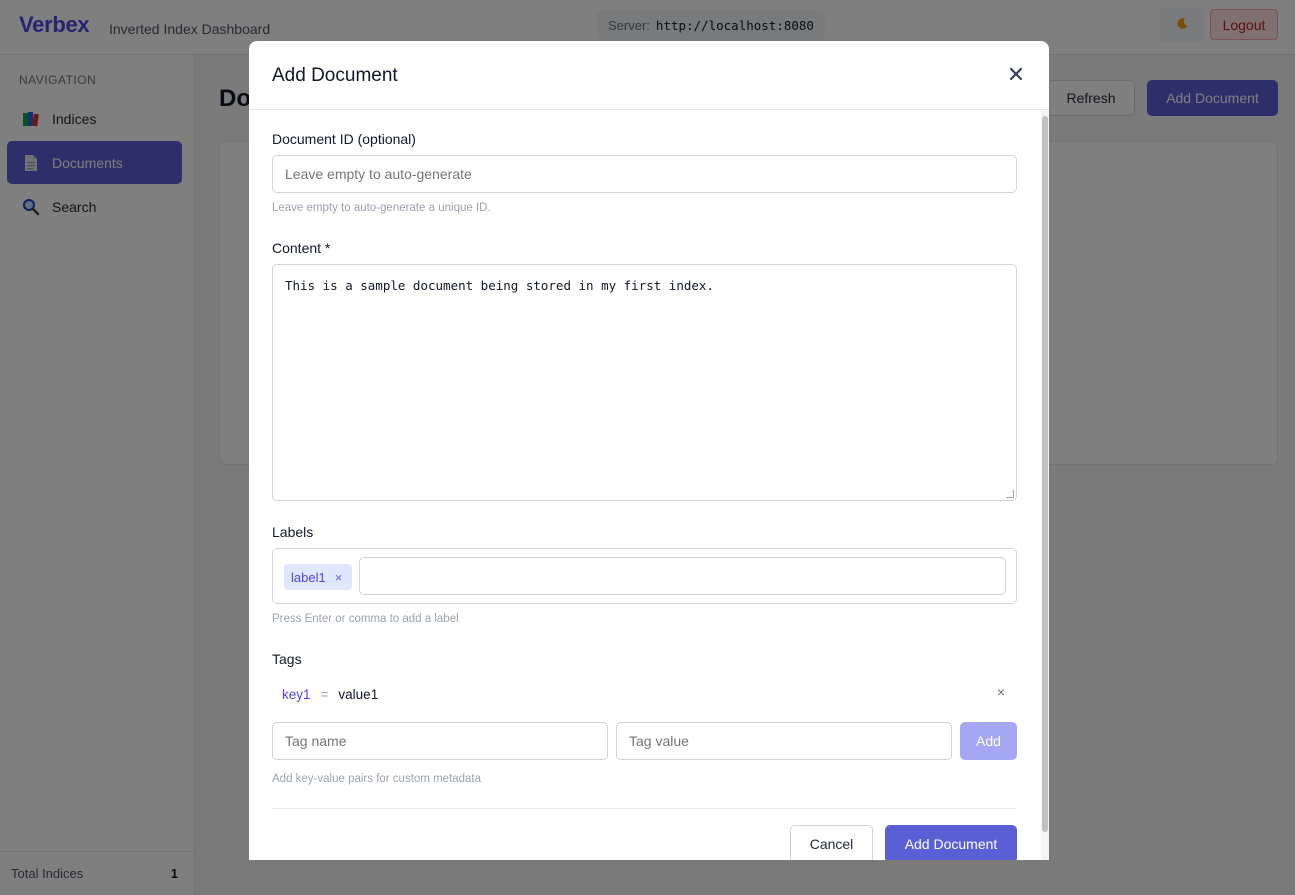  What do you see at coordinates (301, 248) in the screenshot?
I see `content-label: Content *` at bounding box center [301, 248].